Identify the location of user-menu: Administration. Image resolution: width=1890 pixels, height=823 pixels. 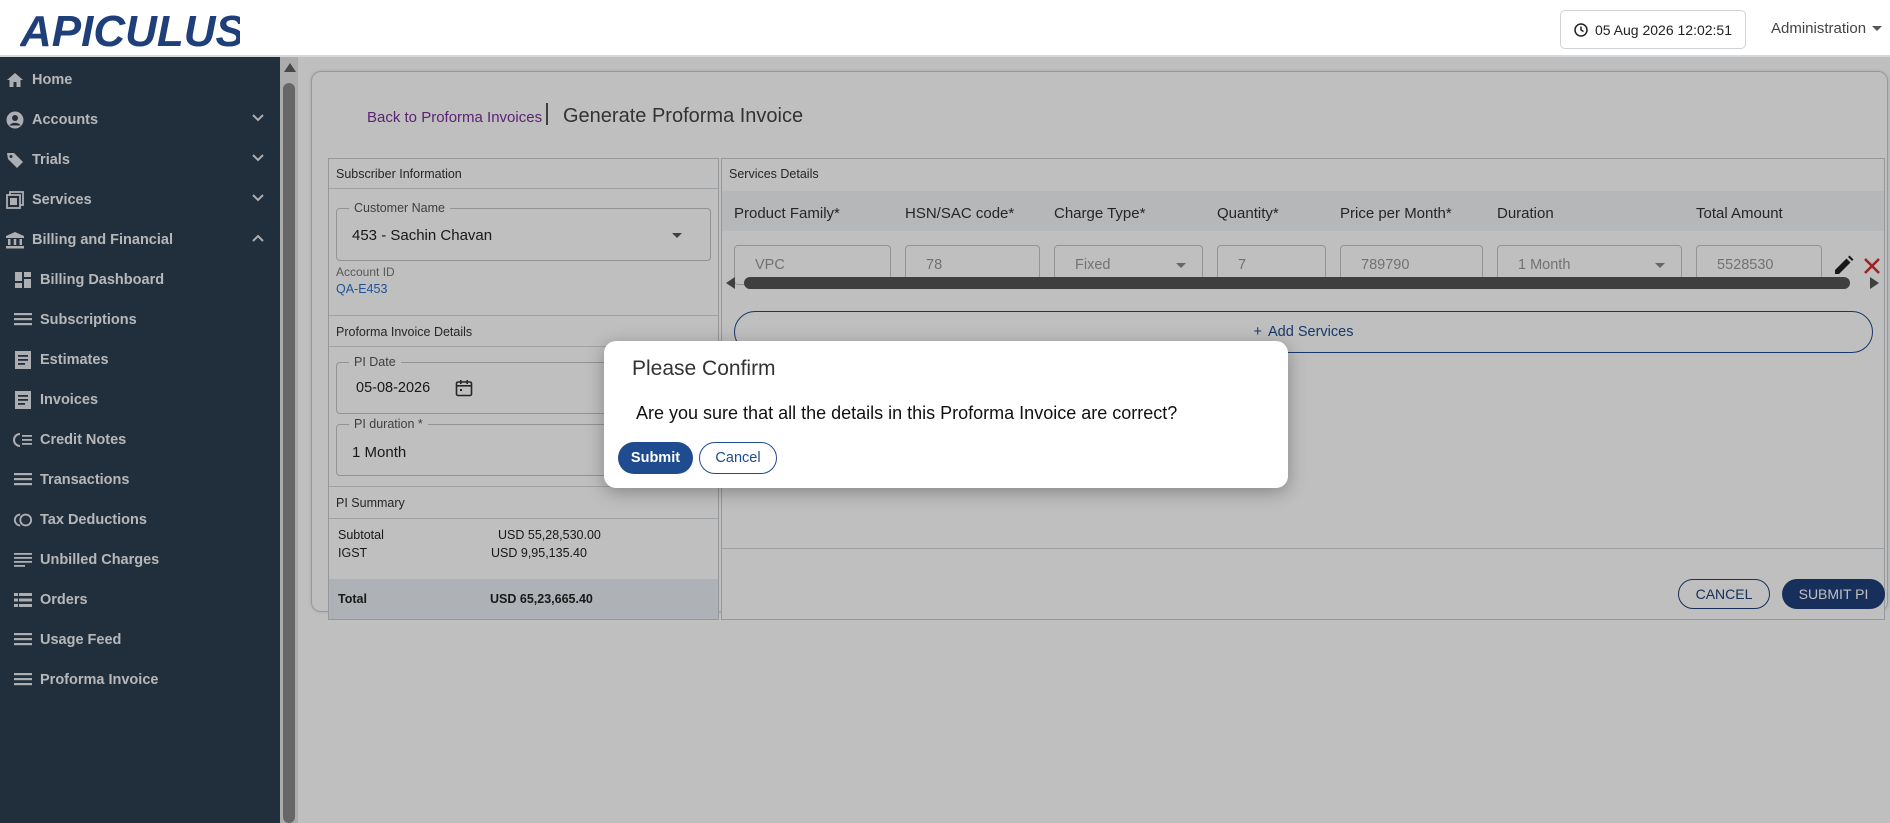
(1827, 28).